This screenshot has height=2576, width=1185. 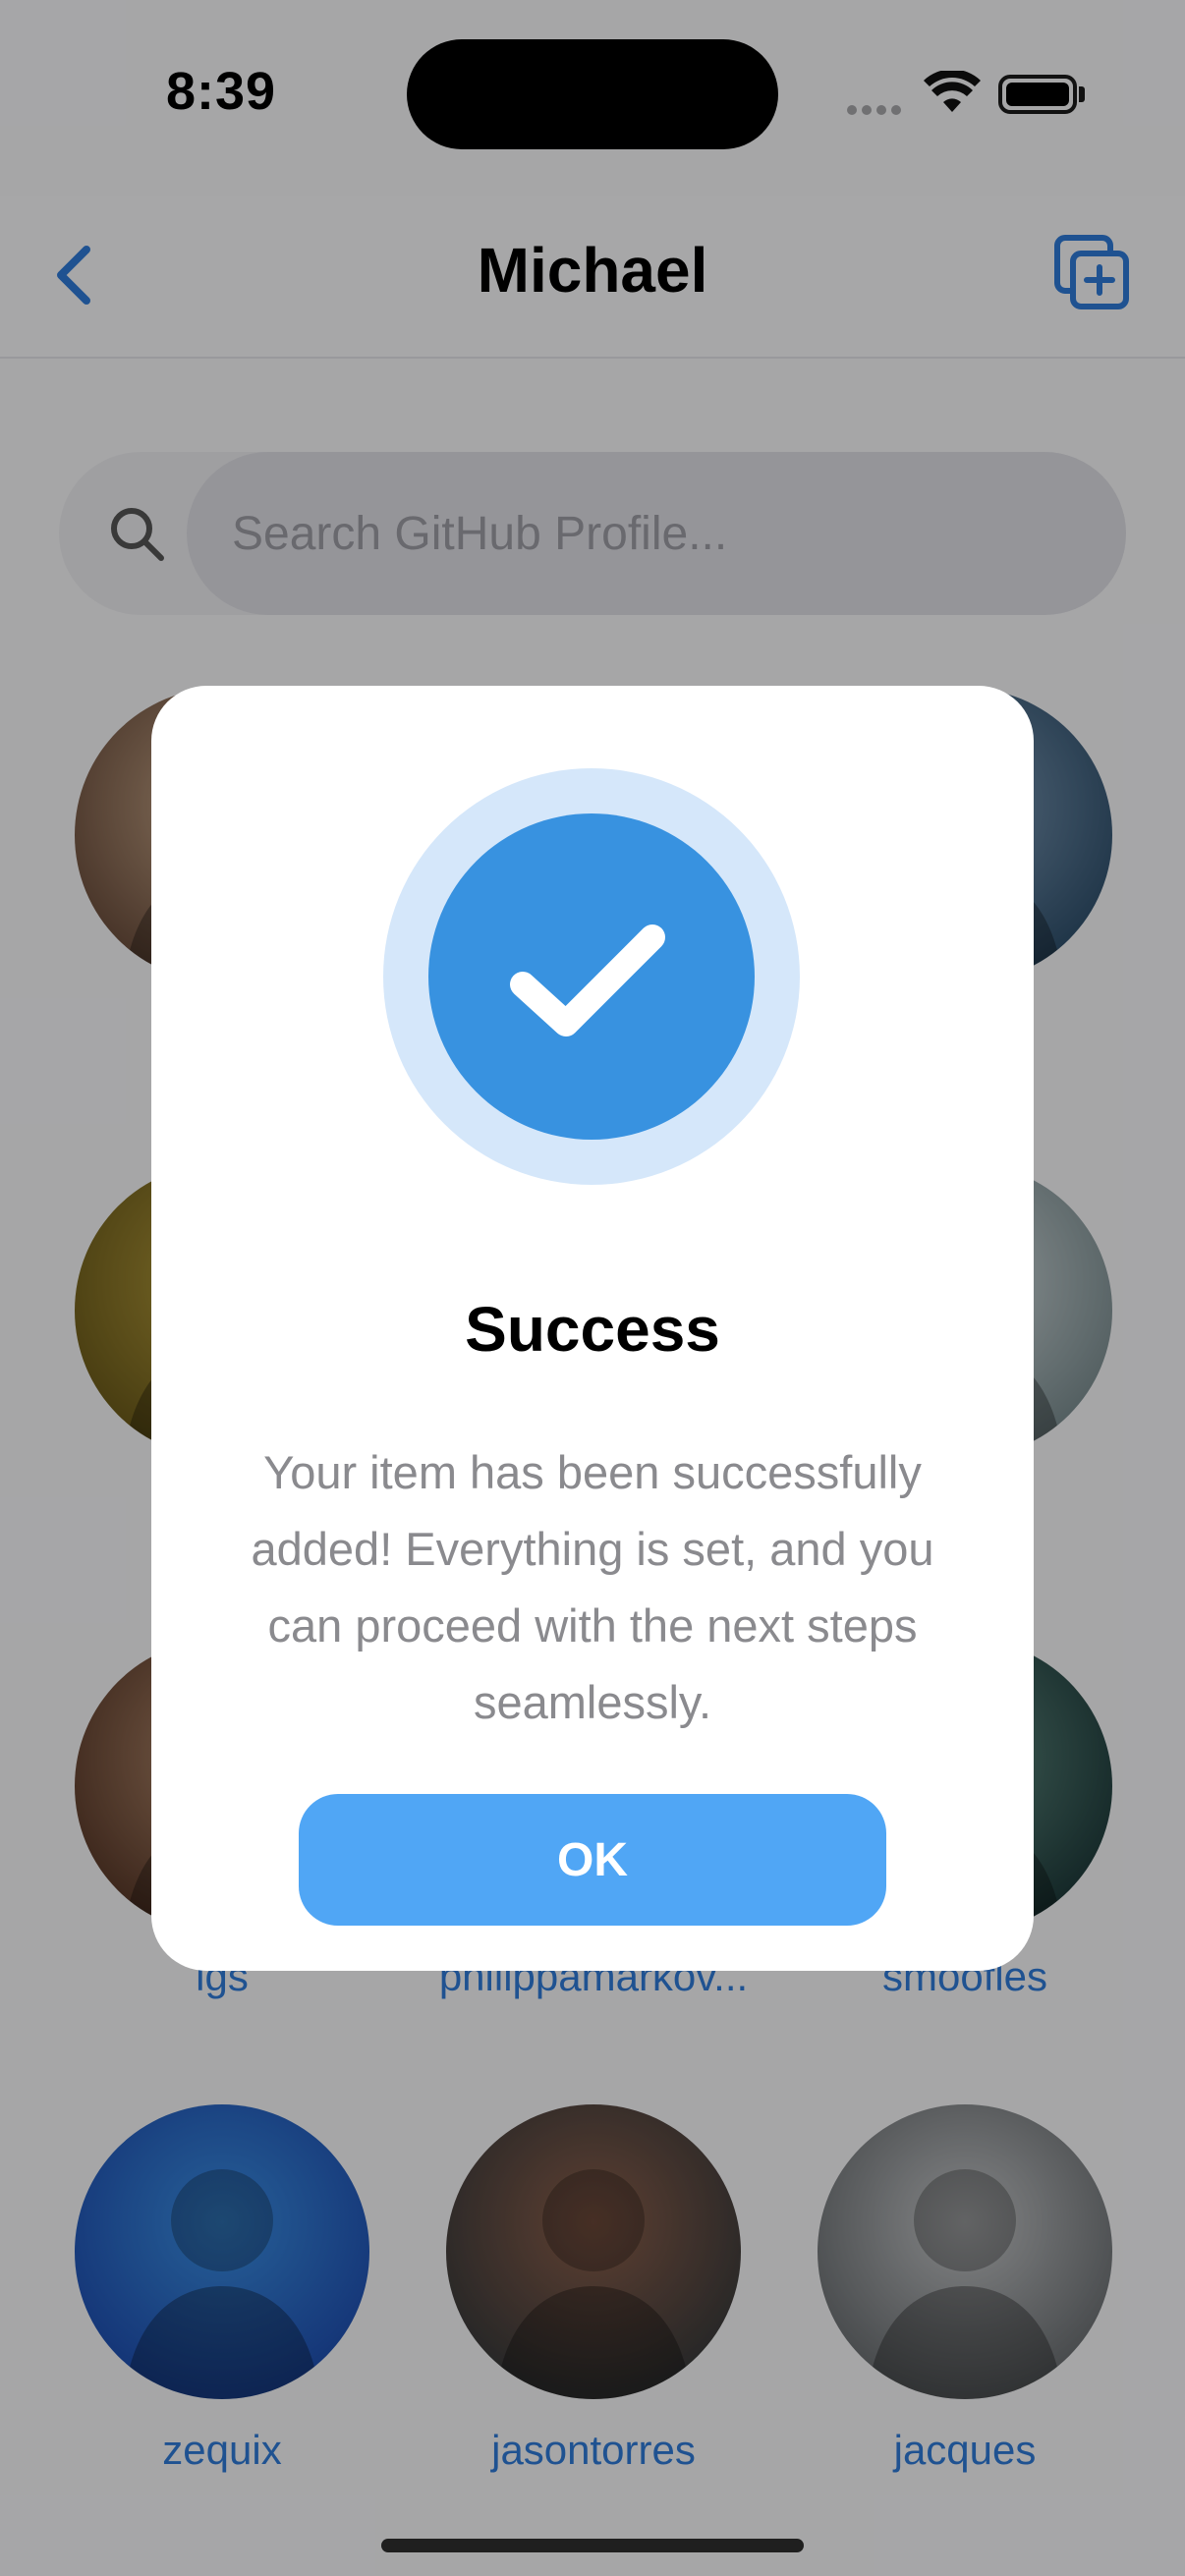 I want to click on home-indicator, so click(x=592, y=2545).